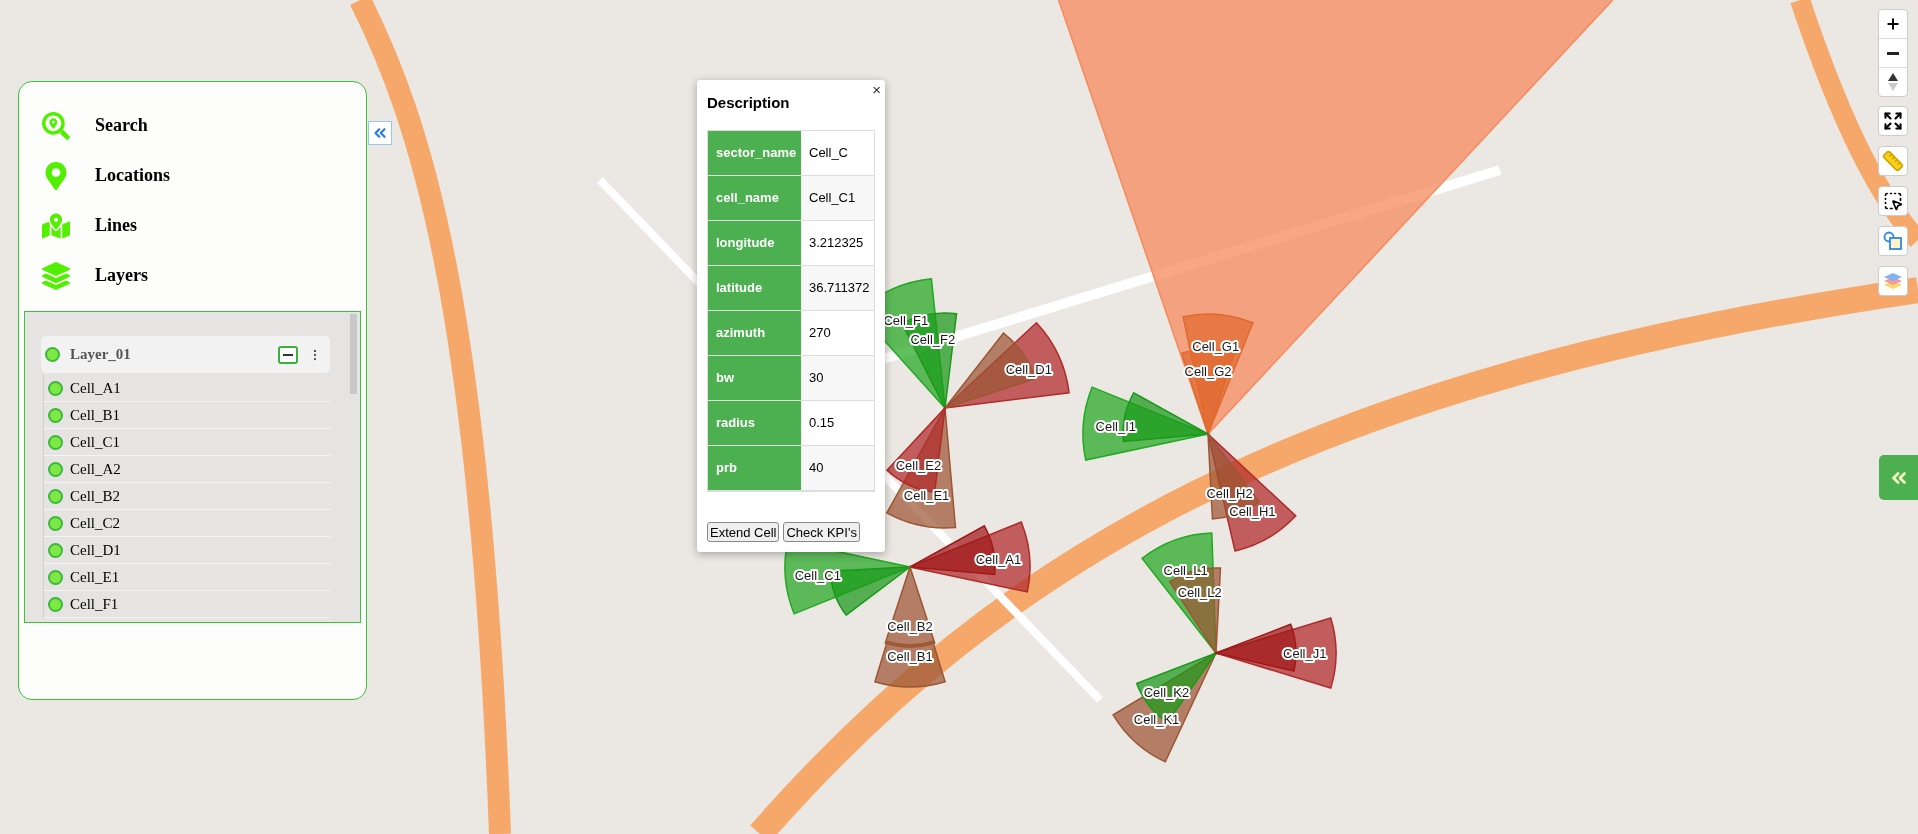 Image resolution: width=1918 pixels, height=834 pixels. What do you see at coordinates (101, 355) in the screenshot?
I see `layer-name: Layer_01` at bounding box center [101, 355].